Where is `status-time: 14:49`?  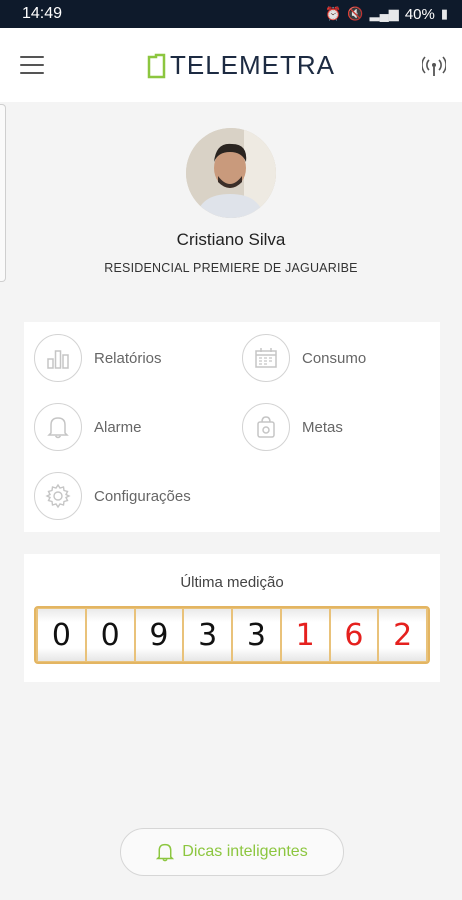 status-time: 14:49 is located at coordinates (42, 13).